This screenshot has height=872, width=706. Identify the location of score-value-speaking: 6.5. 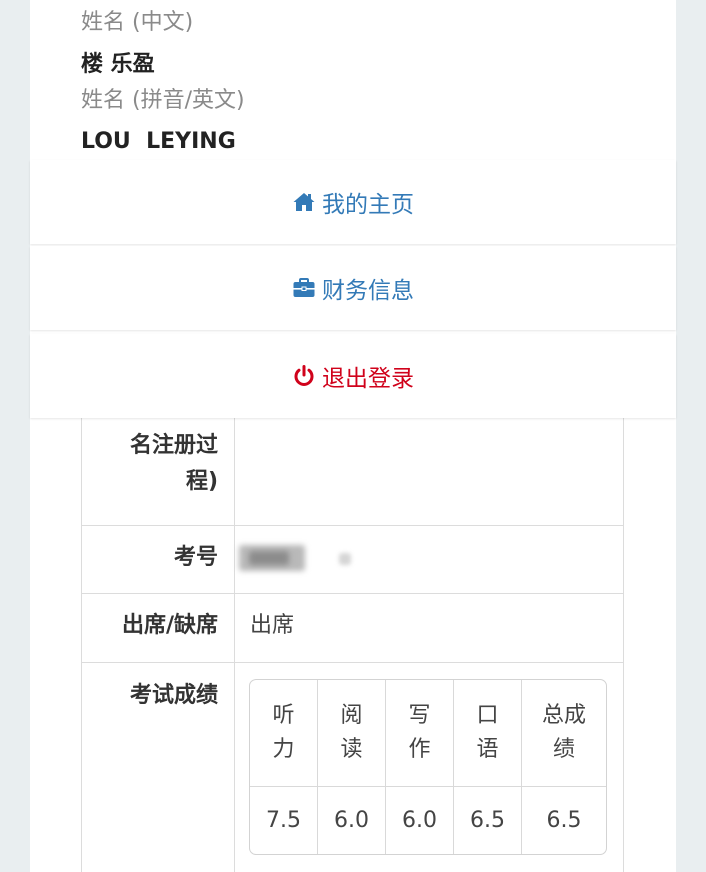
(487, 820).